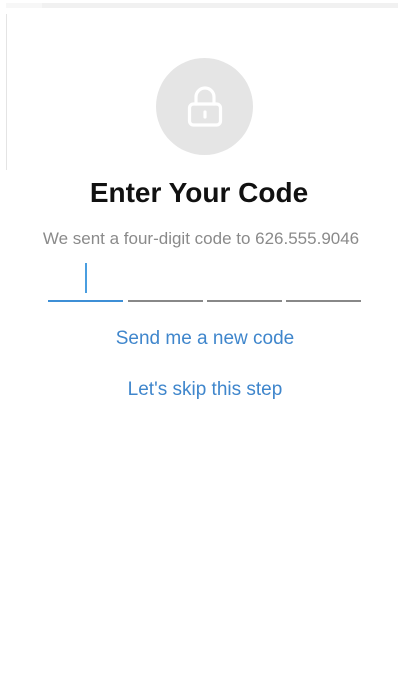 This screenshot has width=398, height=679. Describe the element at coordinates (6, 92) in the screenshot. I see `left-edge-divider` at that location.